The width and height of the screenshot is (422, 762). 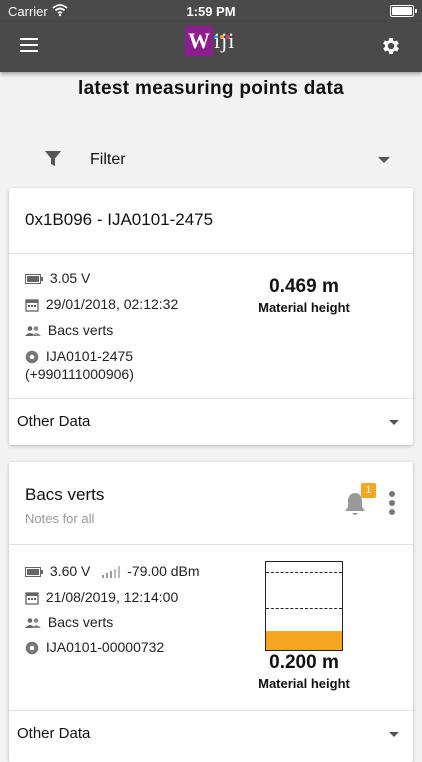 What do you see at coordinates (105, 647) in the screenshot?
I see `device-id: IJA0101-00000732` at bounding box center [105, 647].